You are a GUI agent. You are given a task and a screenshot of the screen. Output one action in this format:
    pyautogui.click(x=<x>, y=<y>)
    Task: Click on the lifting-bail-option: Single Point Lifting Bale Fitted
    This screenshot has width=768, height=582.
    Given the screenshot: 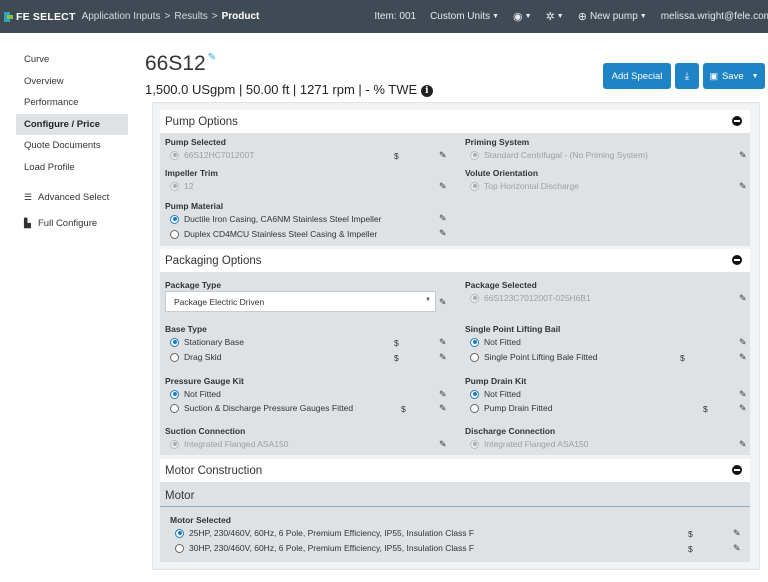 What is the action you would take?
    pyautogui.click(x=533, y=357)
    